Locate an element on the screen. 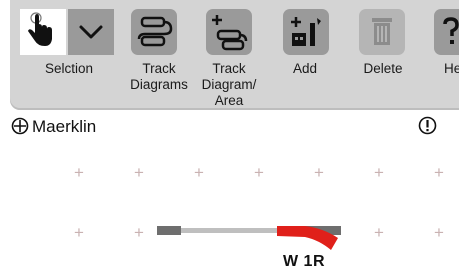 This screenshot has height=278, width=459. add-label: Add is located at coordinates (305, 68).